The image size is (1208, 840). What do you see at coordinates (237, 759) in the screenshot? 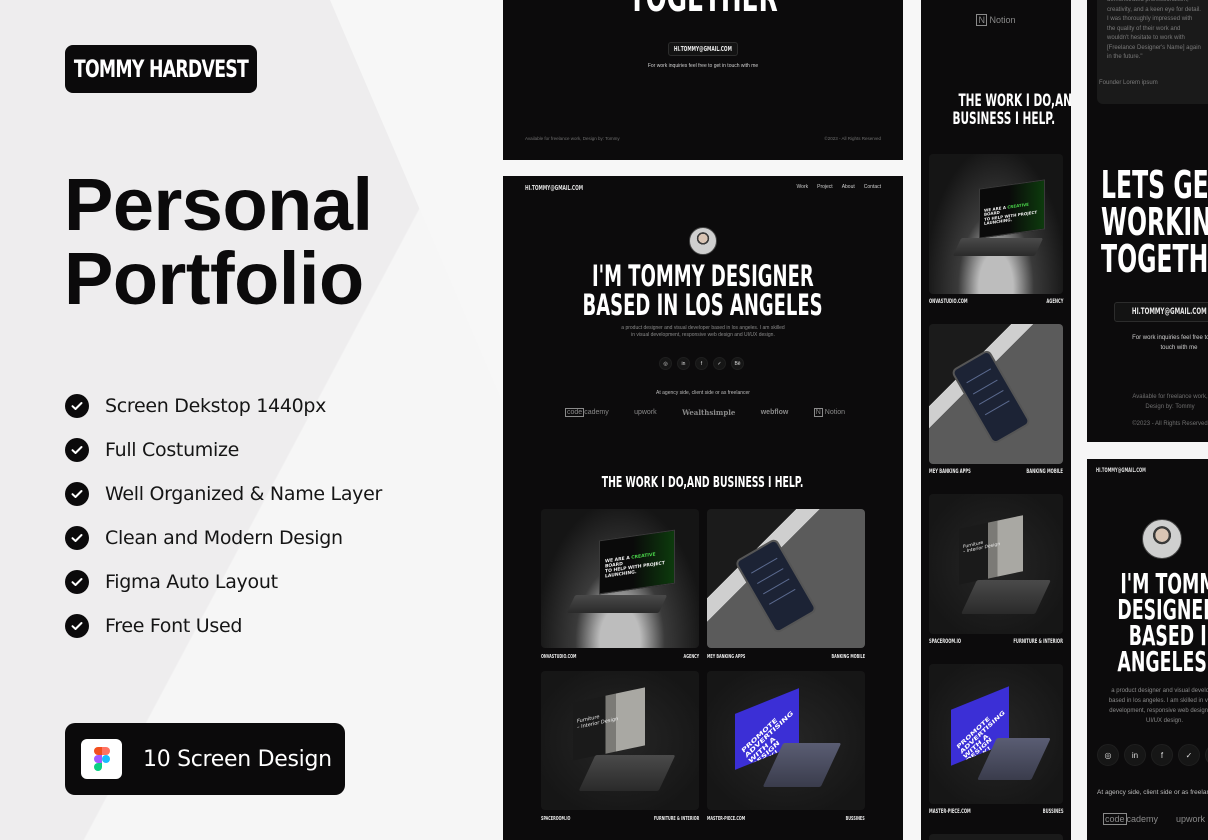
I see `screens-label: 10 Screen Design` at bounding box center [237, 759].